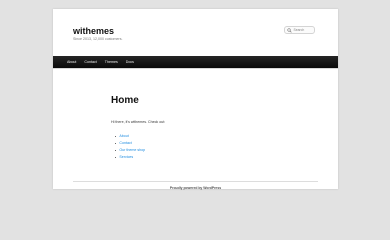 The width and height of the screenshot is (390, 240). What do you see at coordinates (195, 62) in the screenshot?
I see `main-navigation: About Contact Themes Docs` at bounding box center [195, 62].